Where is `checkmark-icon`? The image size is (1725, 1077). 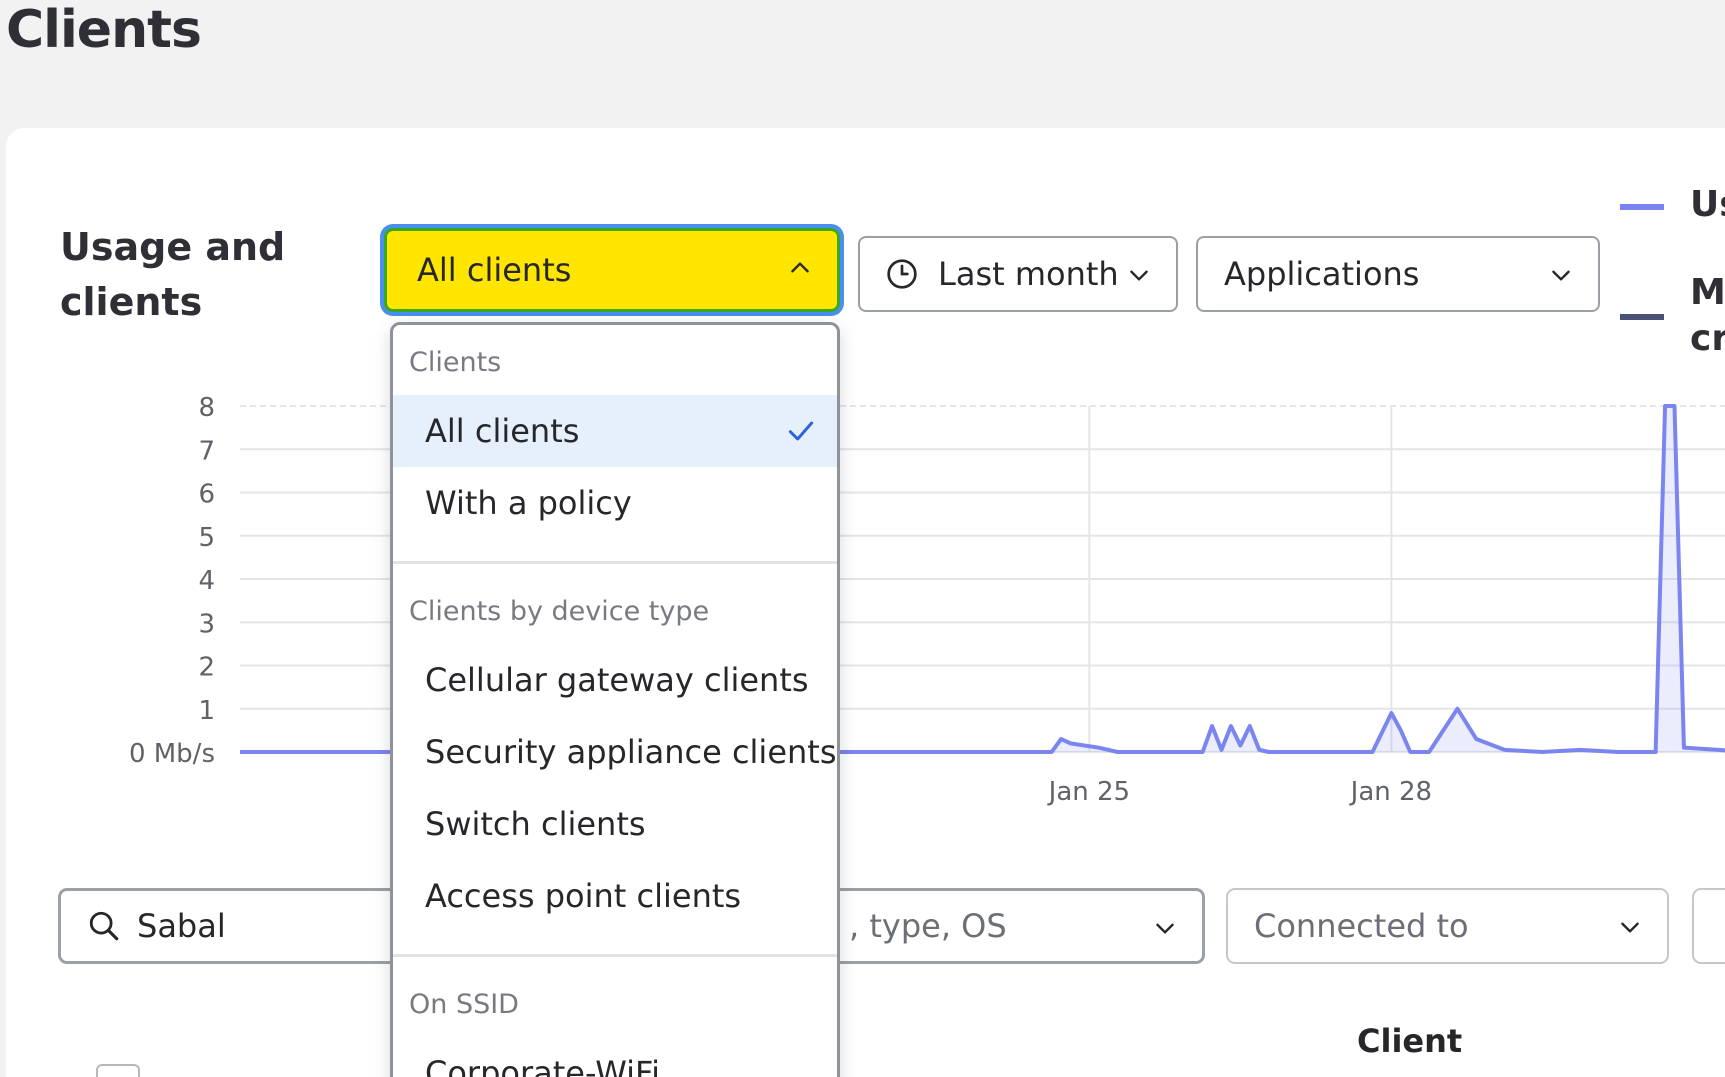 checkmark-icon is located at coordinates (801, 431).